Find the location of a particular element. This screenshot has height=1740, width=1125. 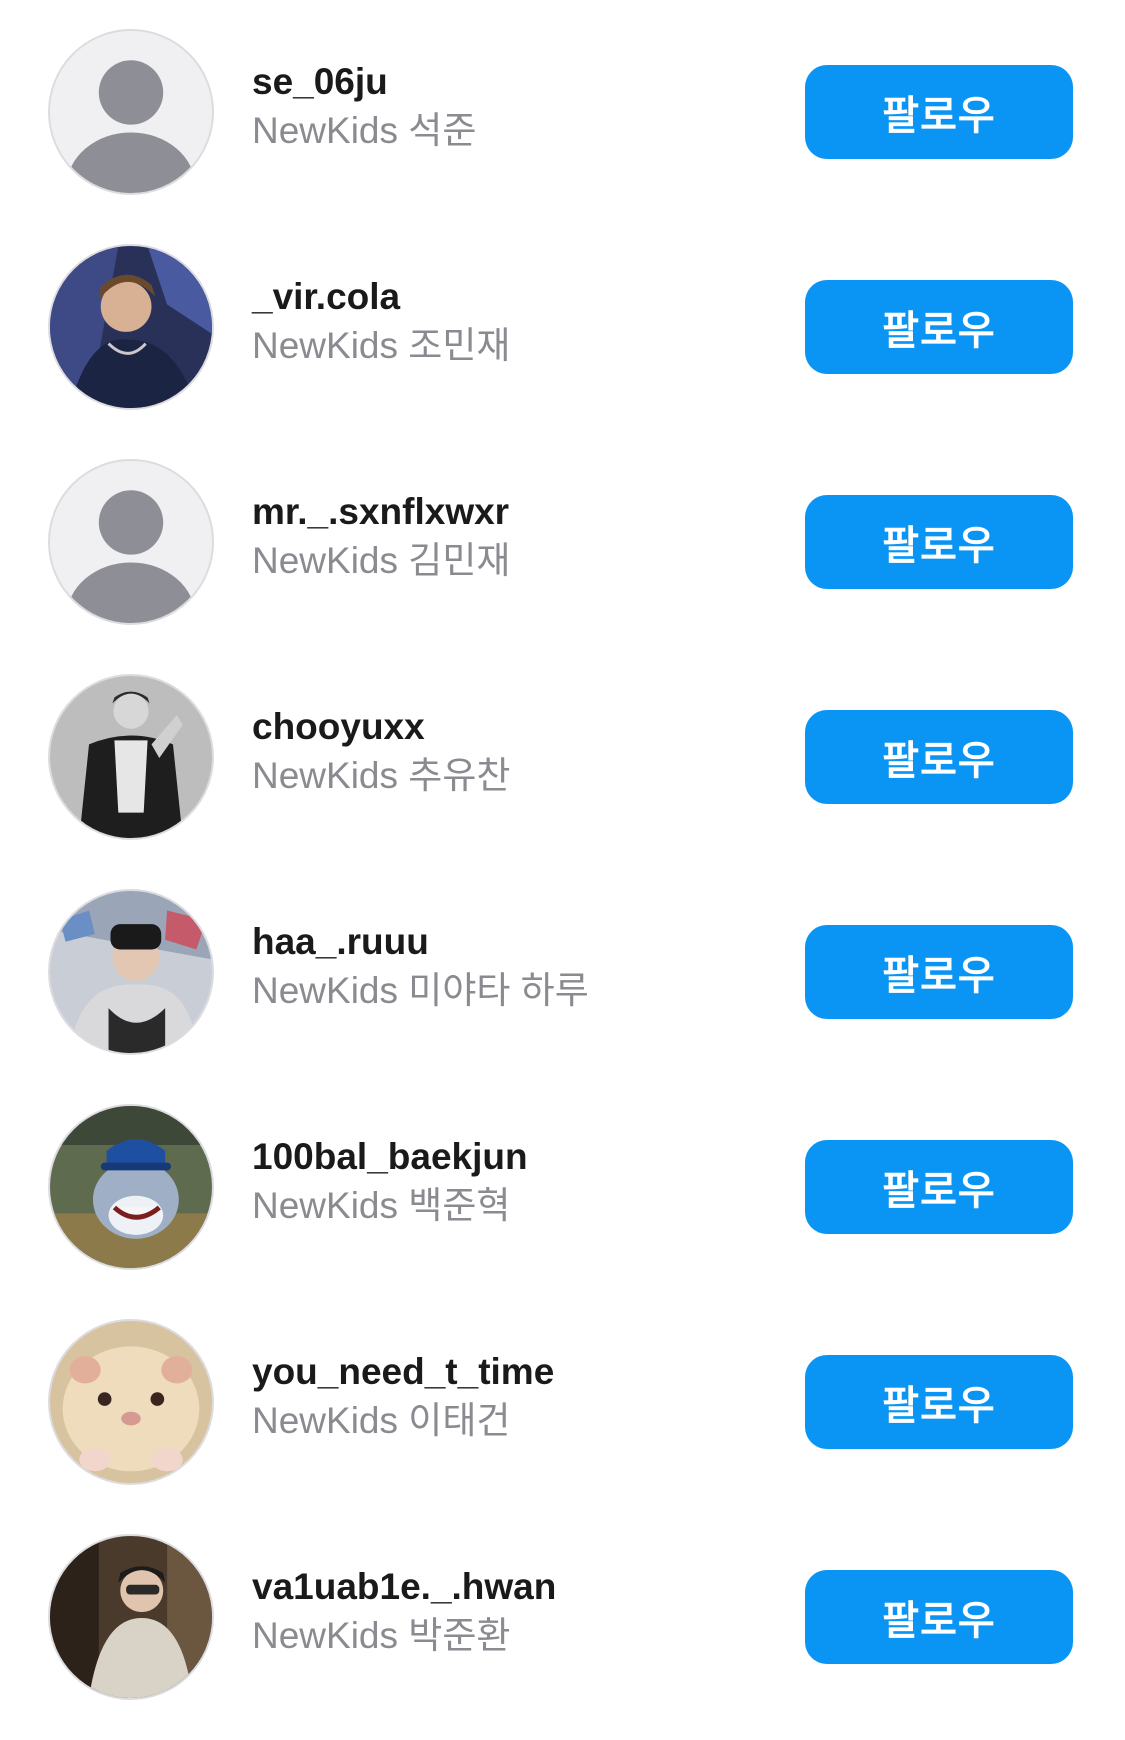

user-row: _vir.cola NewKids 조민재 팔로우 is located at coordinates (562, 327).